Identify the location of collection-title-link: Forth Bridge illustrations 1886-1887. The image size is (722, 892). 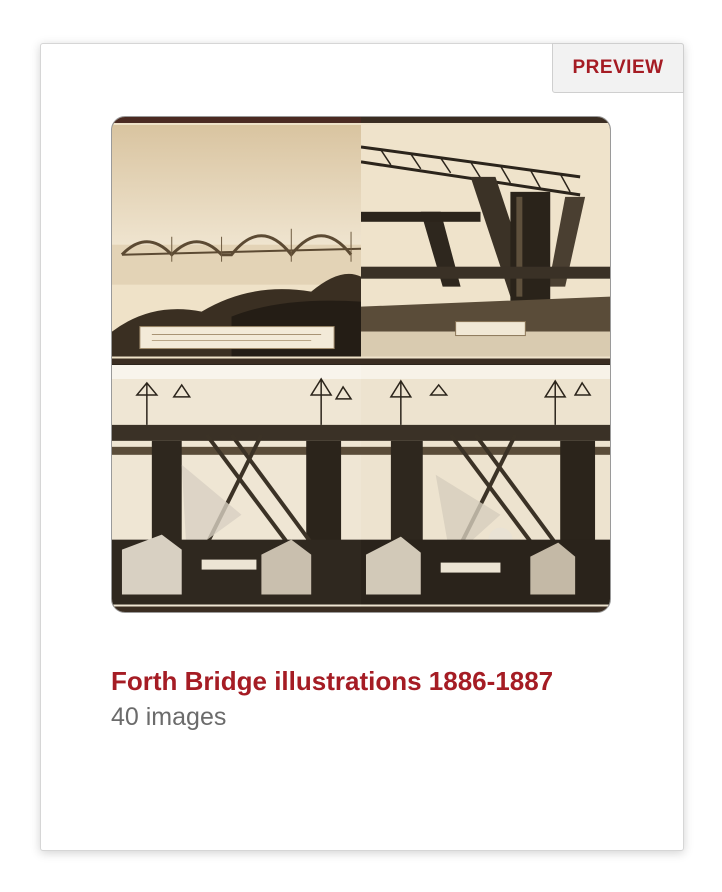
(332, 681).